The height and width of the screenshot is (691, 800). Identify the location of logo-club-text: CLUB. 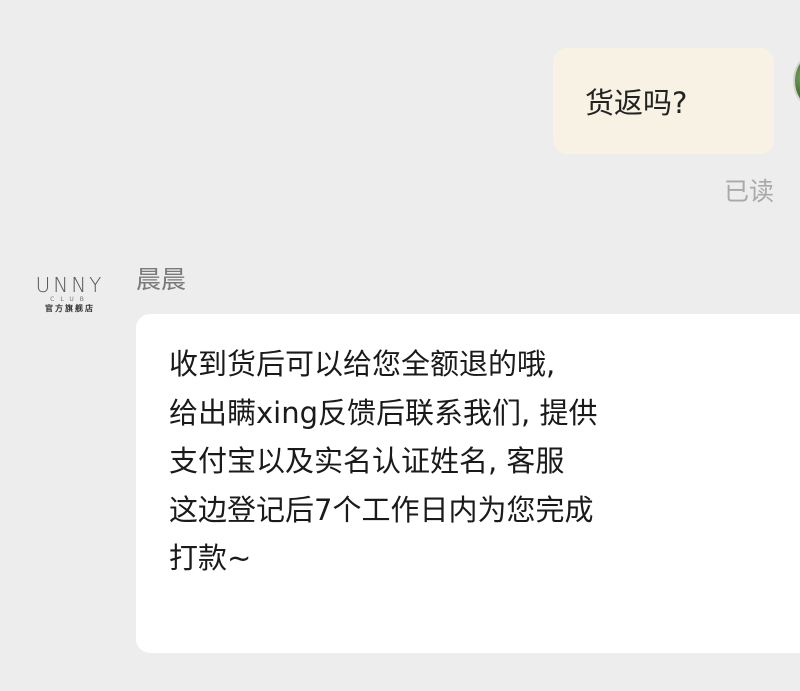
(70, 299).